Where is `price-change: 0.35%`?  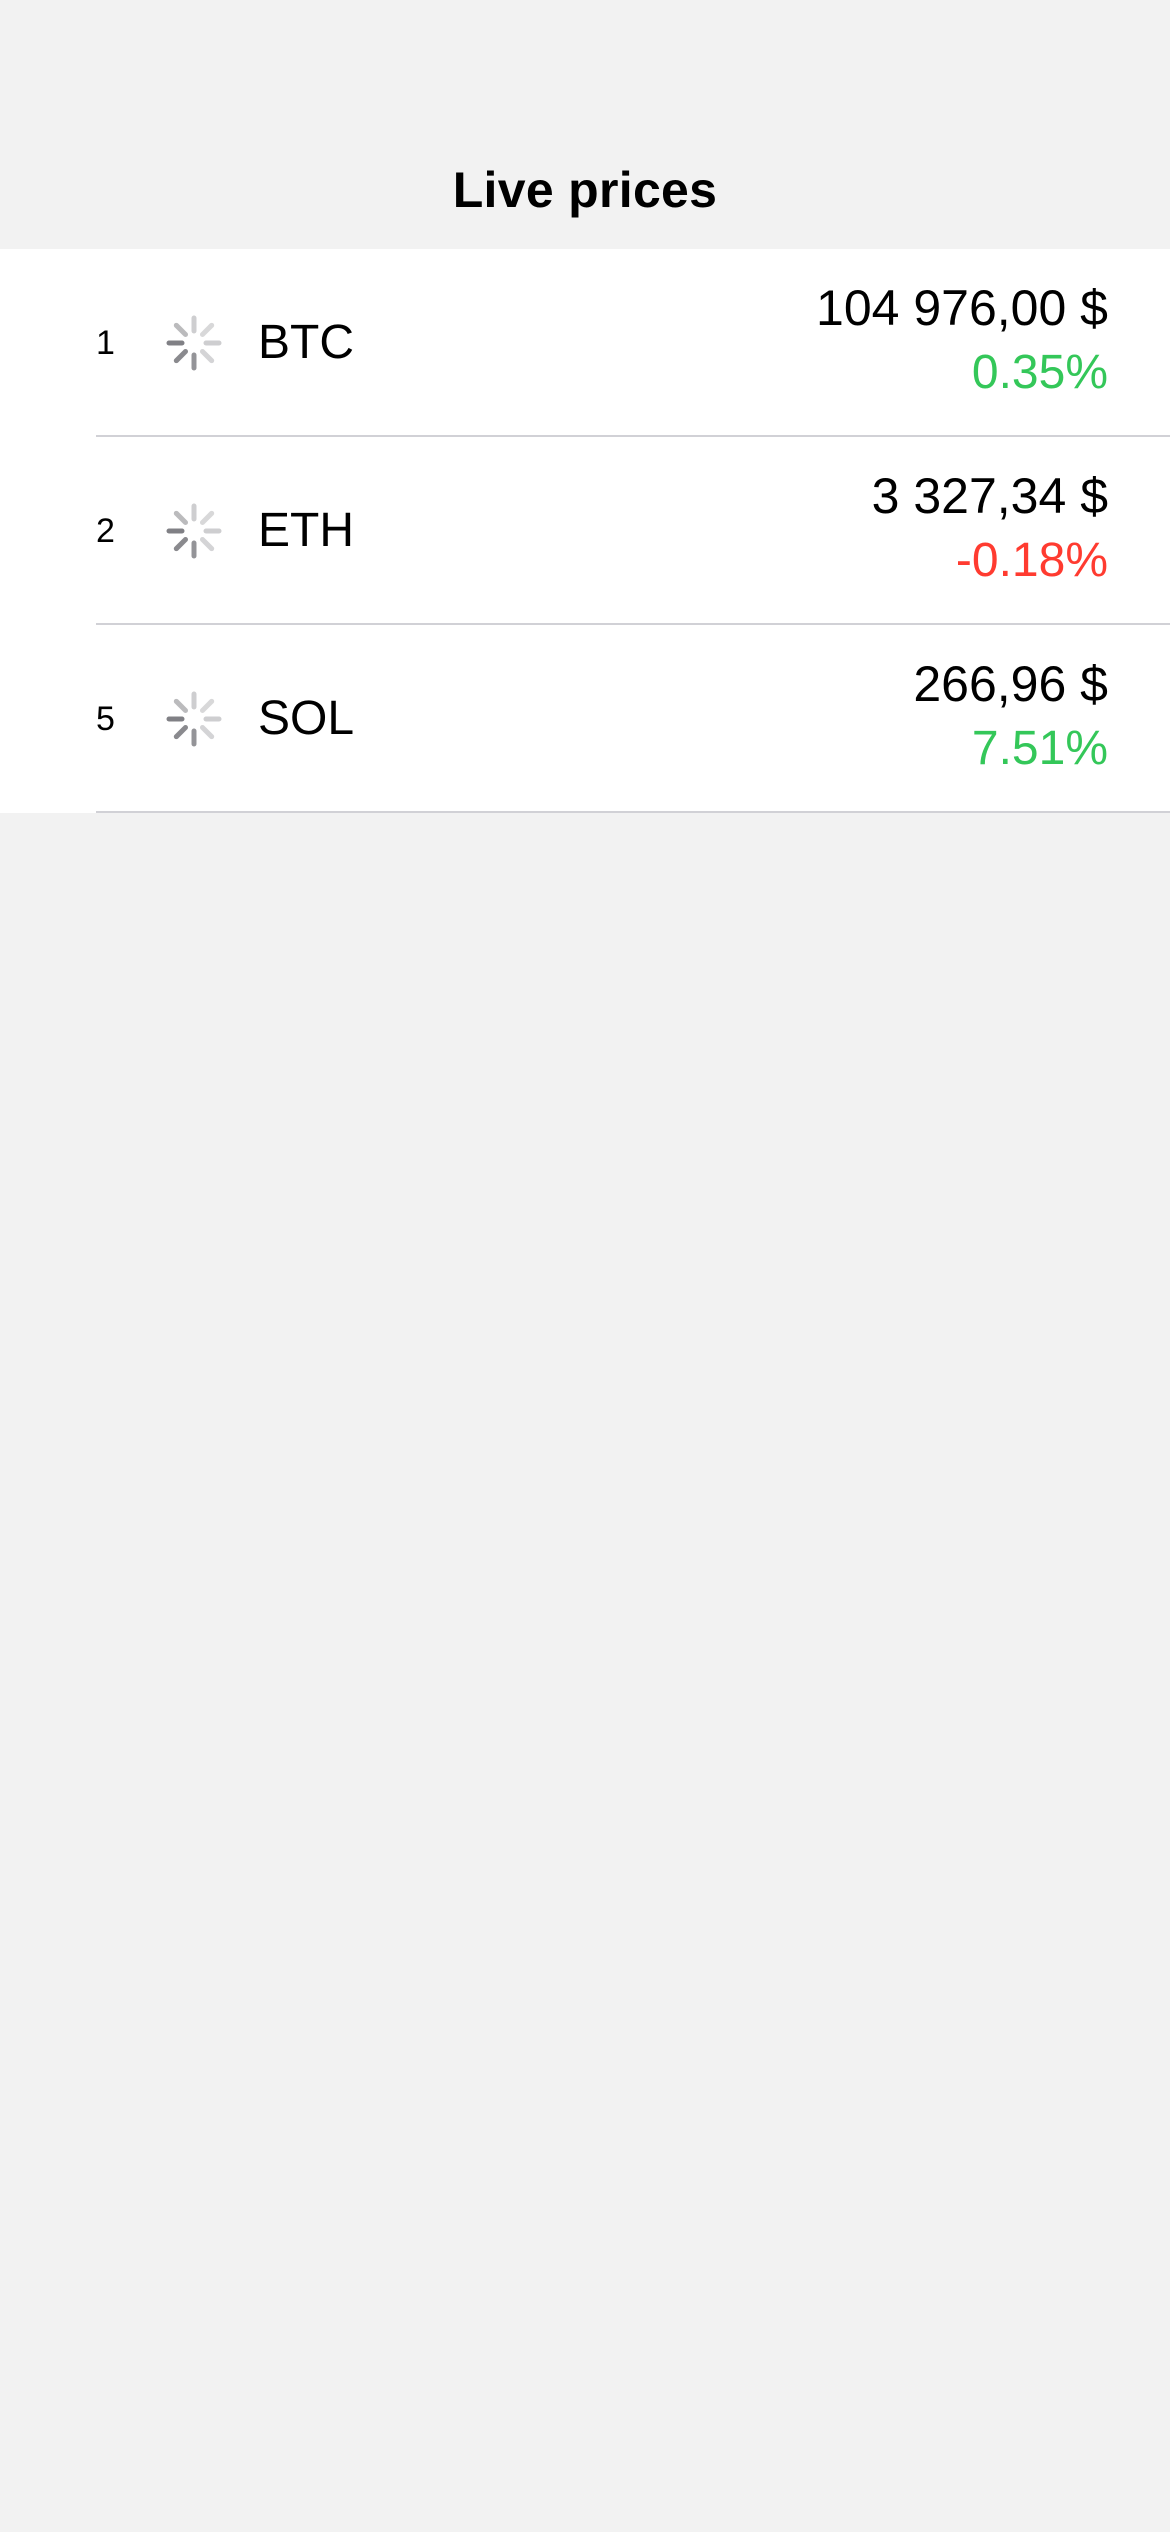
price-change: 0.35% is located at coordinates (1039, 372).